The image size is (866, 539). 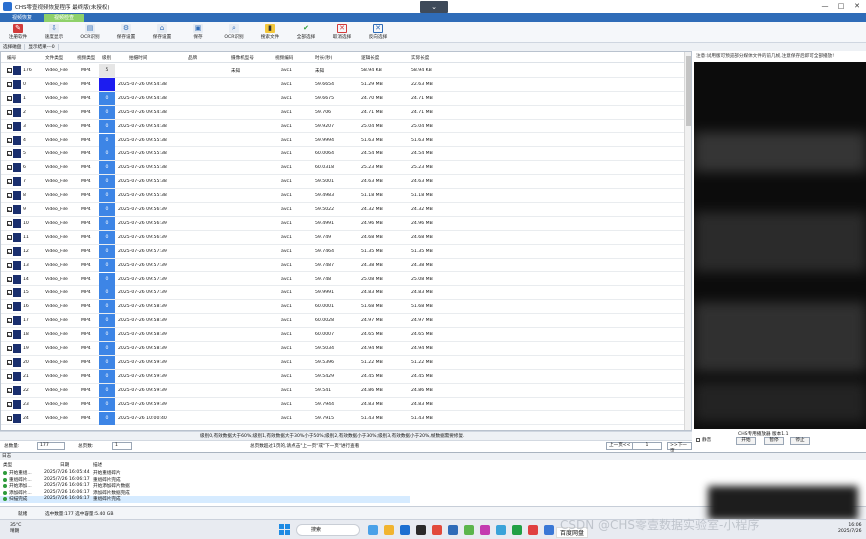 I want to click on save-settings-2-button: ⌂ 保存设置, so click(x=162, y=32).